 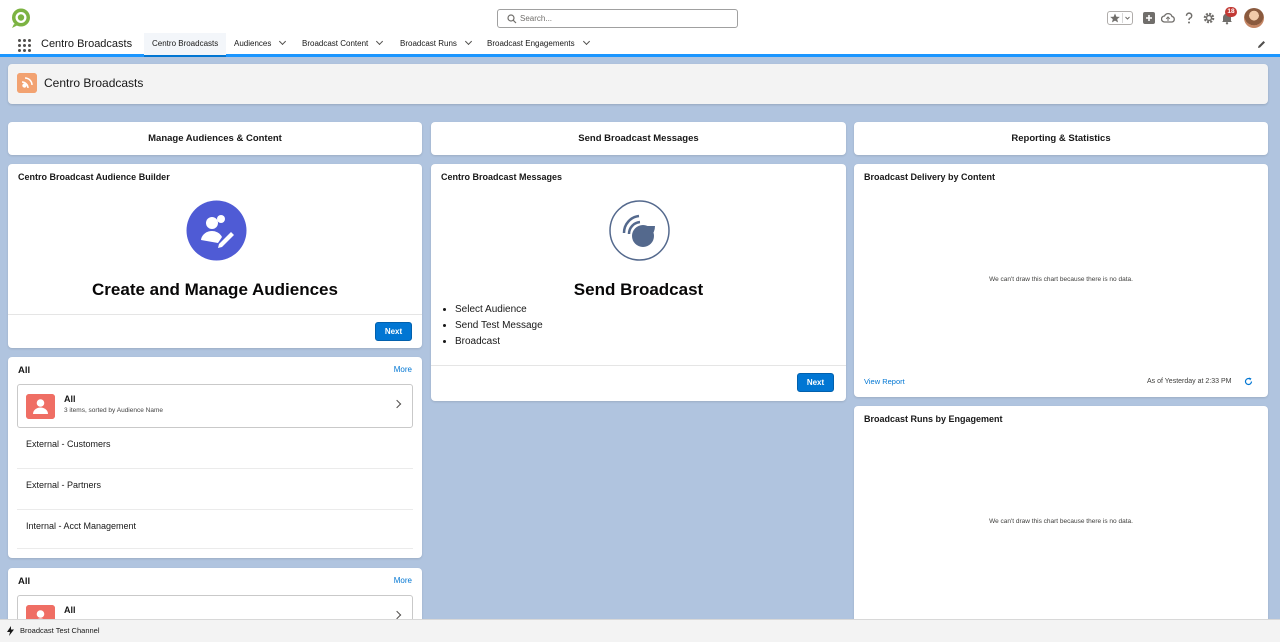 What do you see at coordinates (1189, 381) in the screenshot?
I see `as-of-timestamp: As of Yesterday at 2:33 PM` at bounding box center [1189, 381].